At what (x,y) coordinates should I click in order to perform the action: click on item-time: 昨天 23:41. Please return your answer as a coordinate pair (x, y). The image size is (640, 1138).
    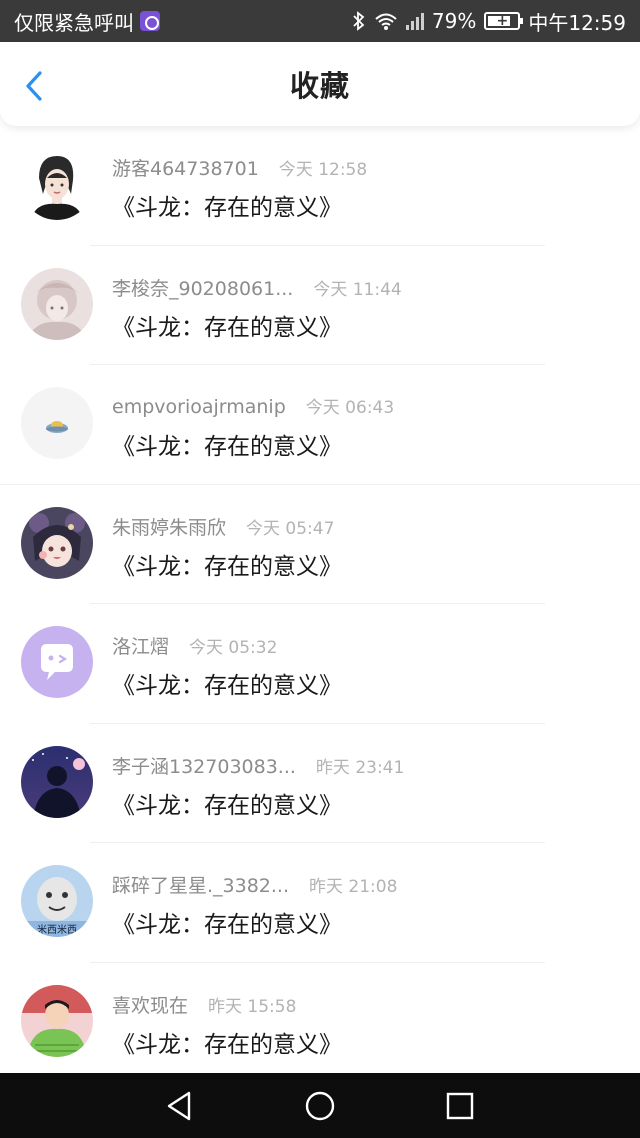
    Looking at the image, I should click on (360, 767).